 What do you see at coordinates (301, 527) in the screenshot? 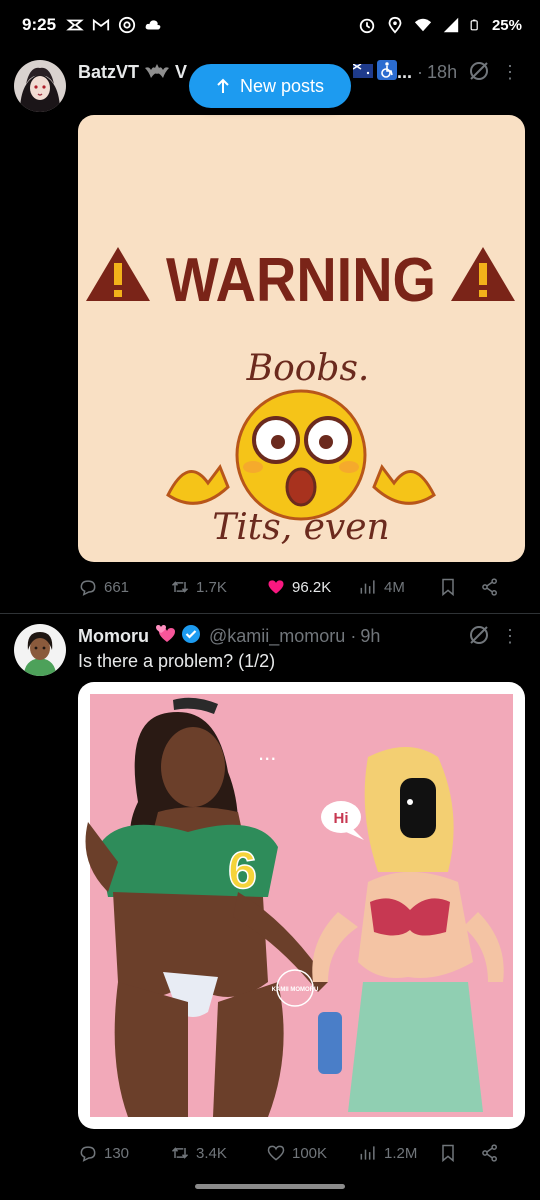
I see `warning-line-2: Tits, even` at bounding box center [301, 527].